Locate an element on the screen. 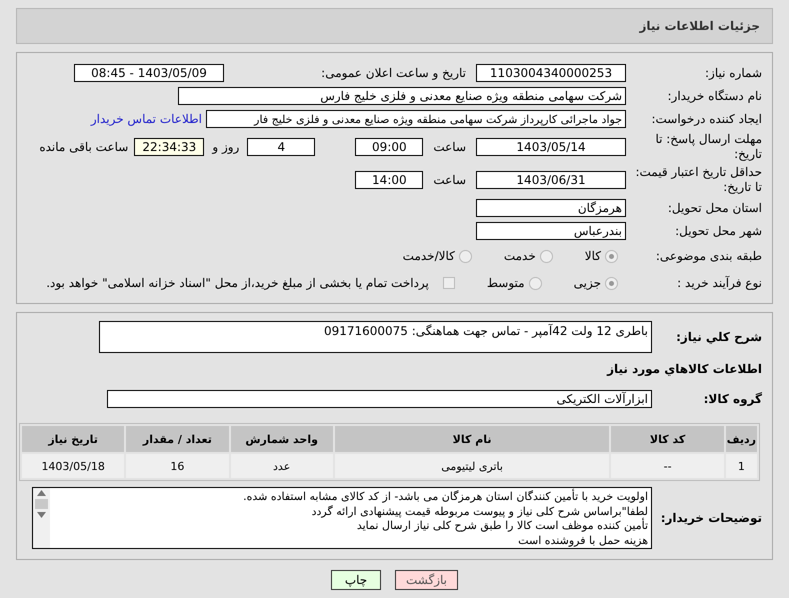 The width and height of the screenshot is (789, 598). field-label: شهر محل تحویل: is located at coordinates (718, 231).